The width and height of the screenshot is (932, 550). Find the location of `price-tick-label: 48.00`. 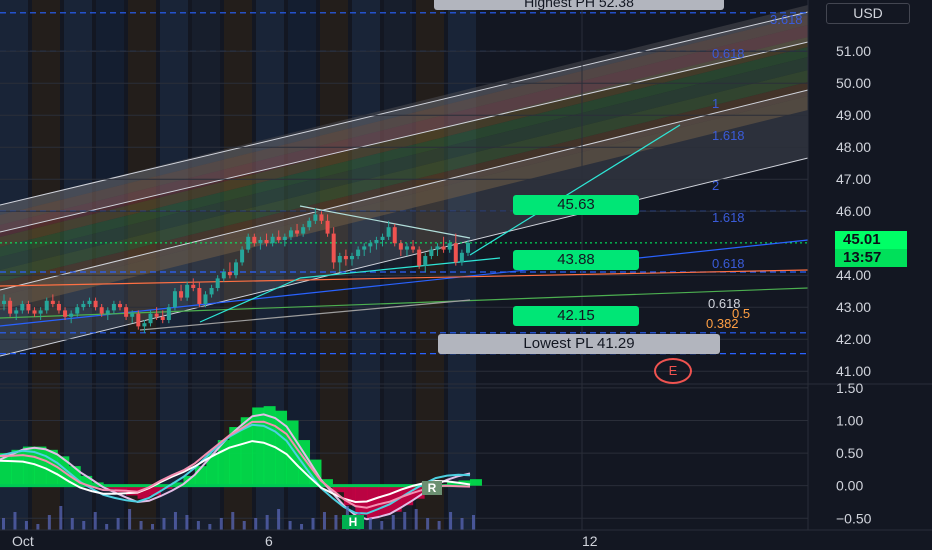

price-tick-label: 48.00 is located at coordinates (853, 147).